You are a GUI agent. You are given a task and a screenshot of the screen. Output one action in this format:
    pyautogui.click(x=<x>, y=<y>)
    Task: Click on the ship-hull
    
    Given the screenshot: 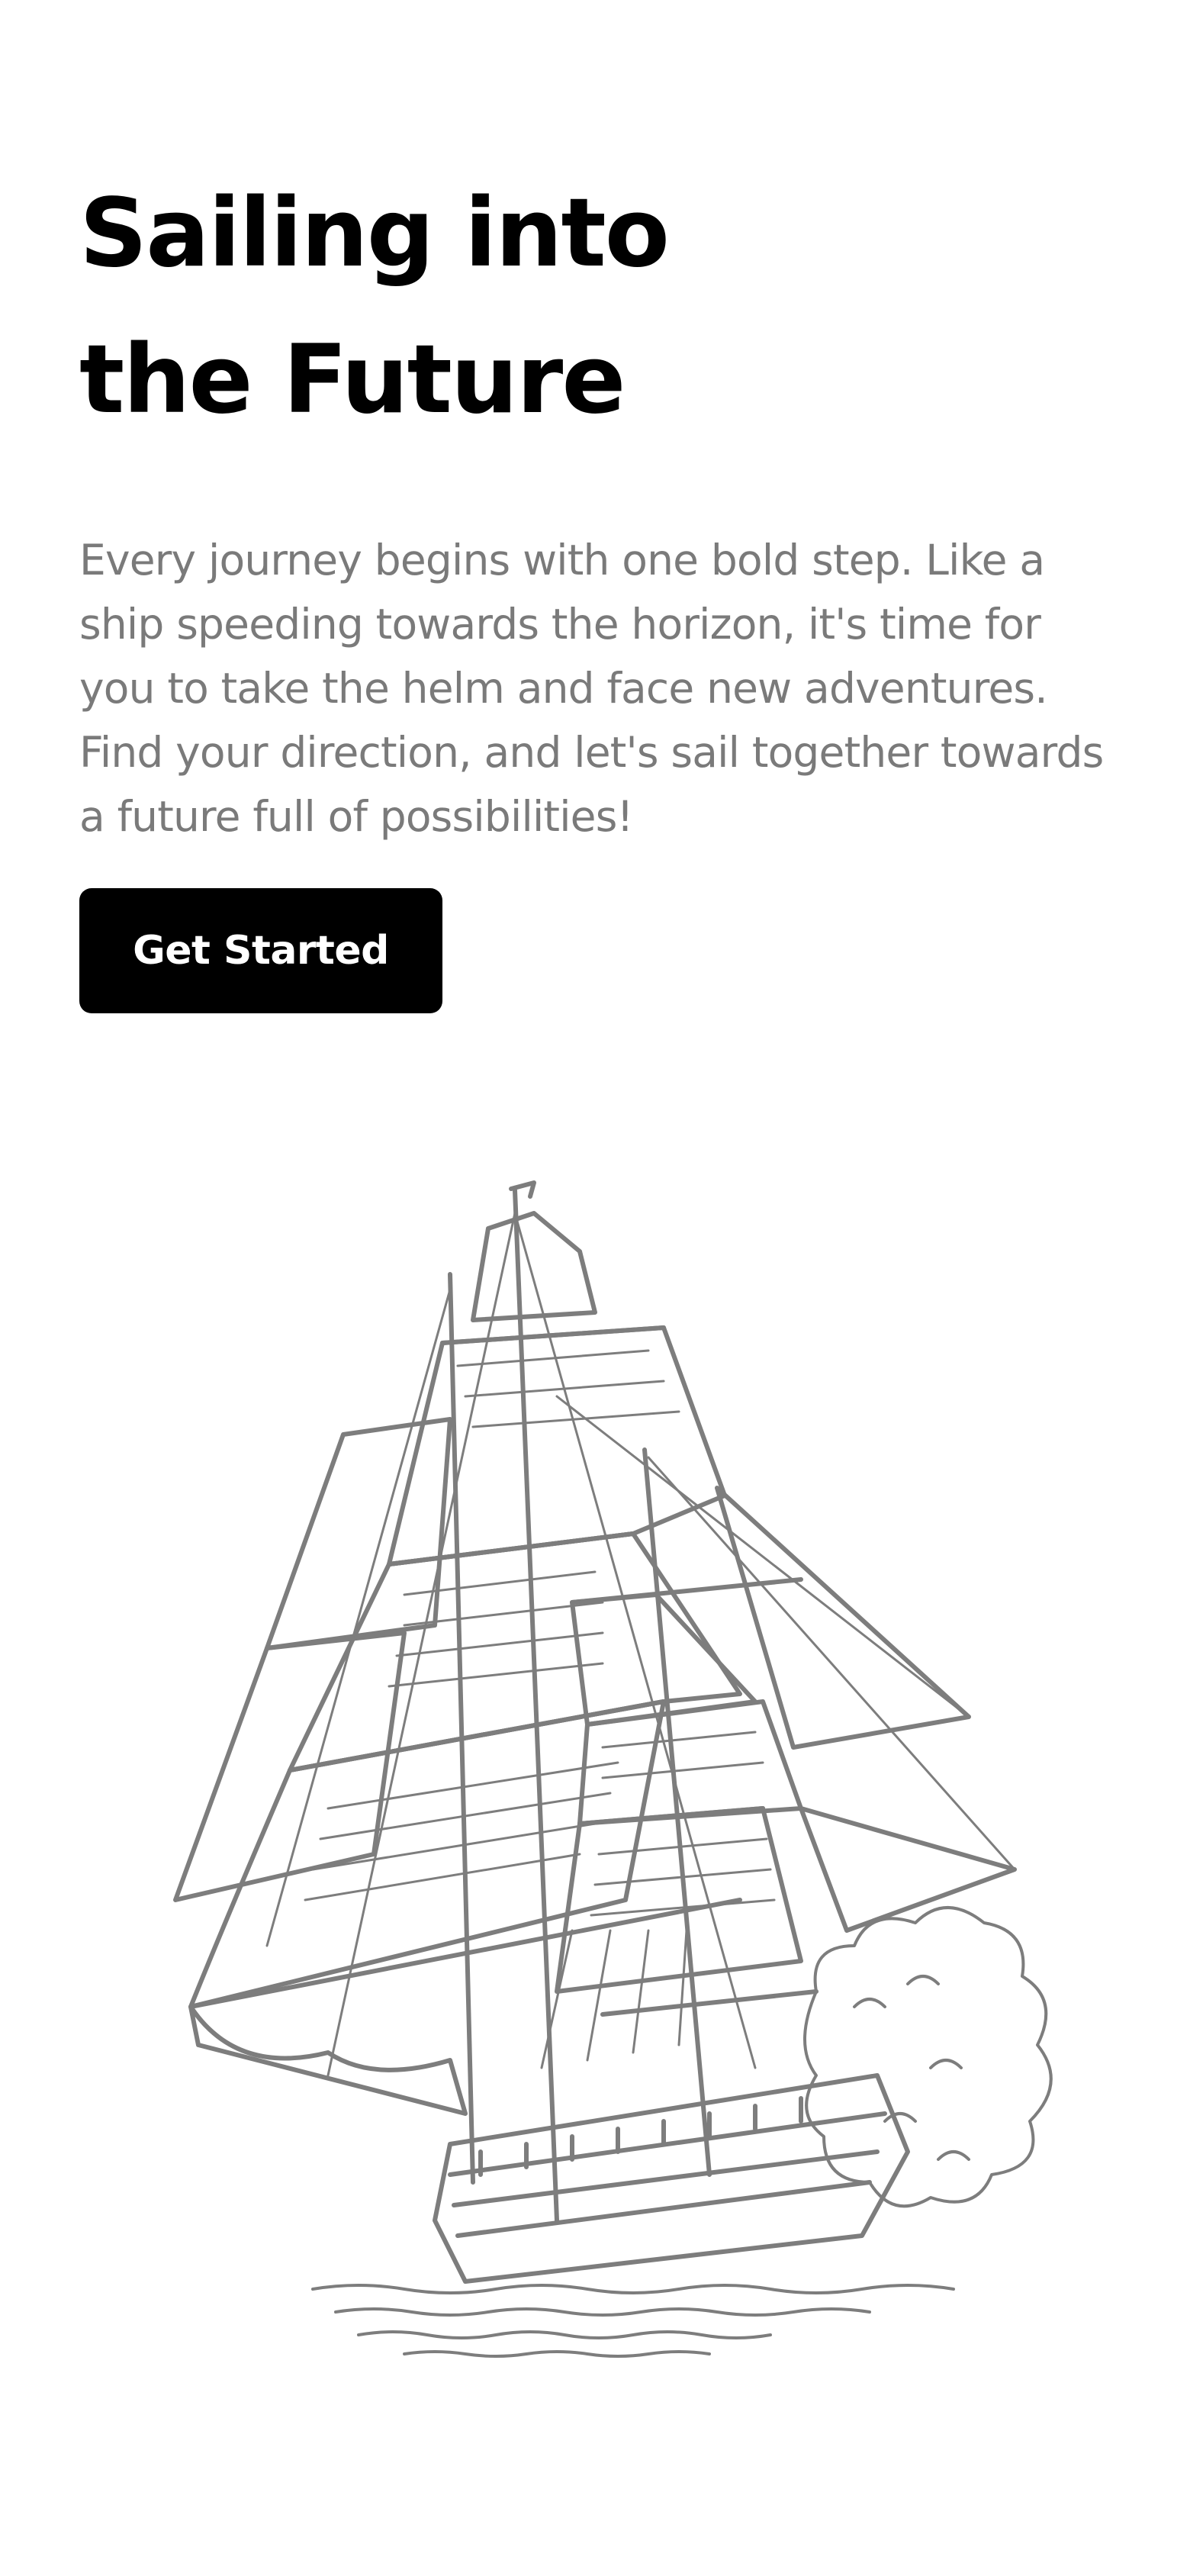 What is the action you would take?
    pyautogui.click(x=671, y=2178)
    